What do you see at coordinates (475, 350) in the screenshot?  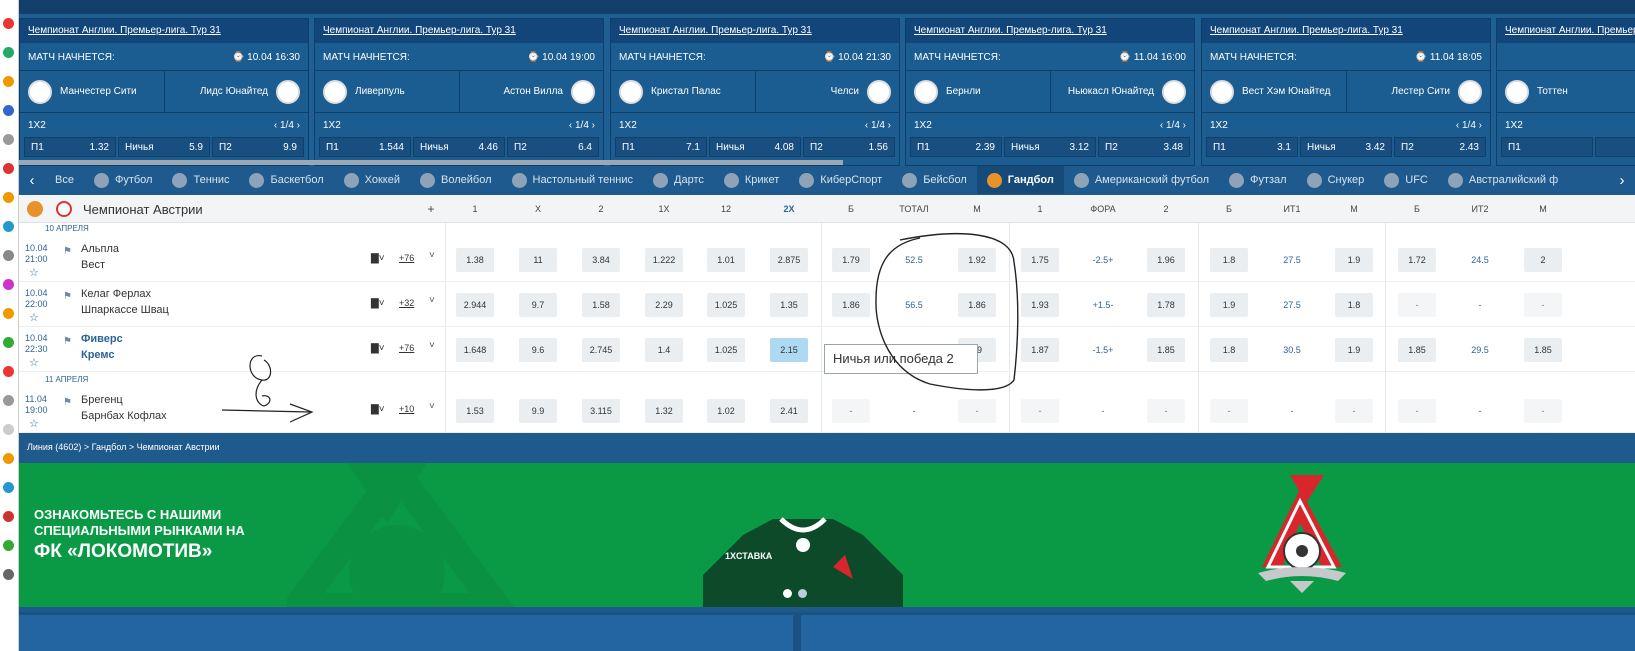 I see `odds-cell: 1.648` at bounding box center [475, 350].